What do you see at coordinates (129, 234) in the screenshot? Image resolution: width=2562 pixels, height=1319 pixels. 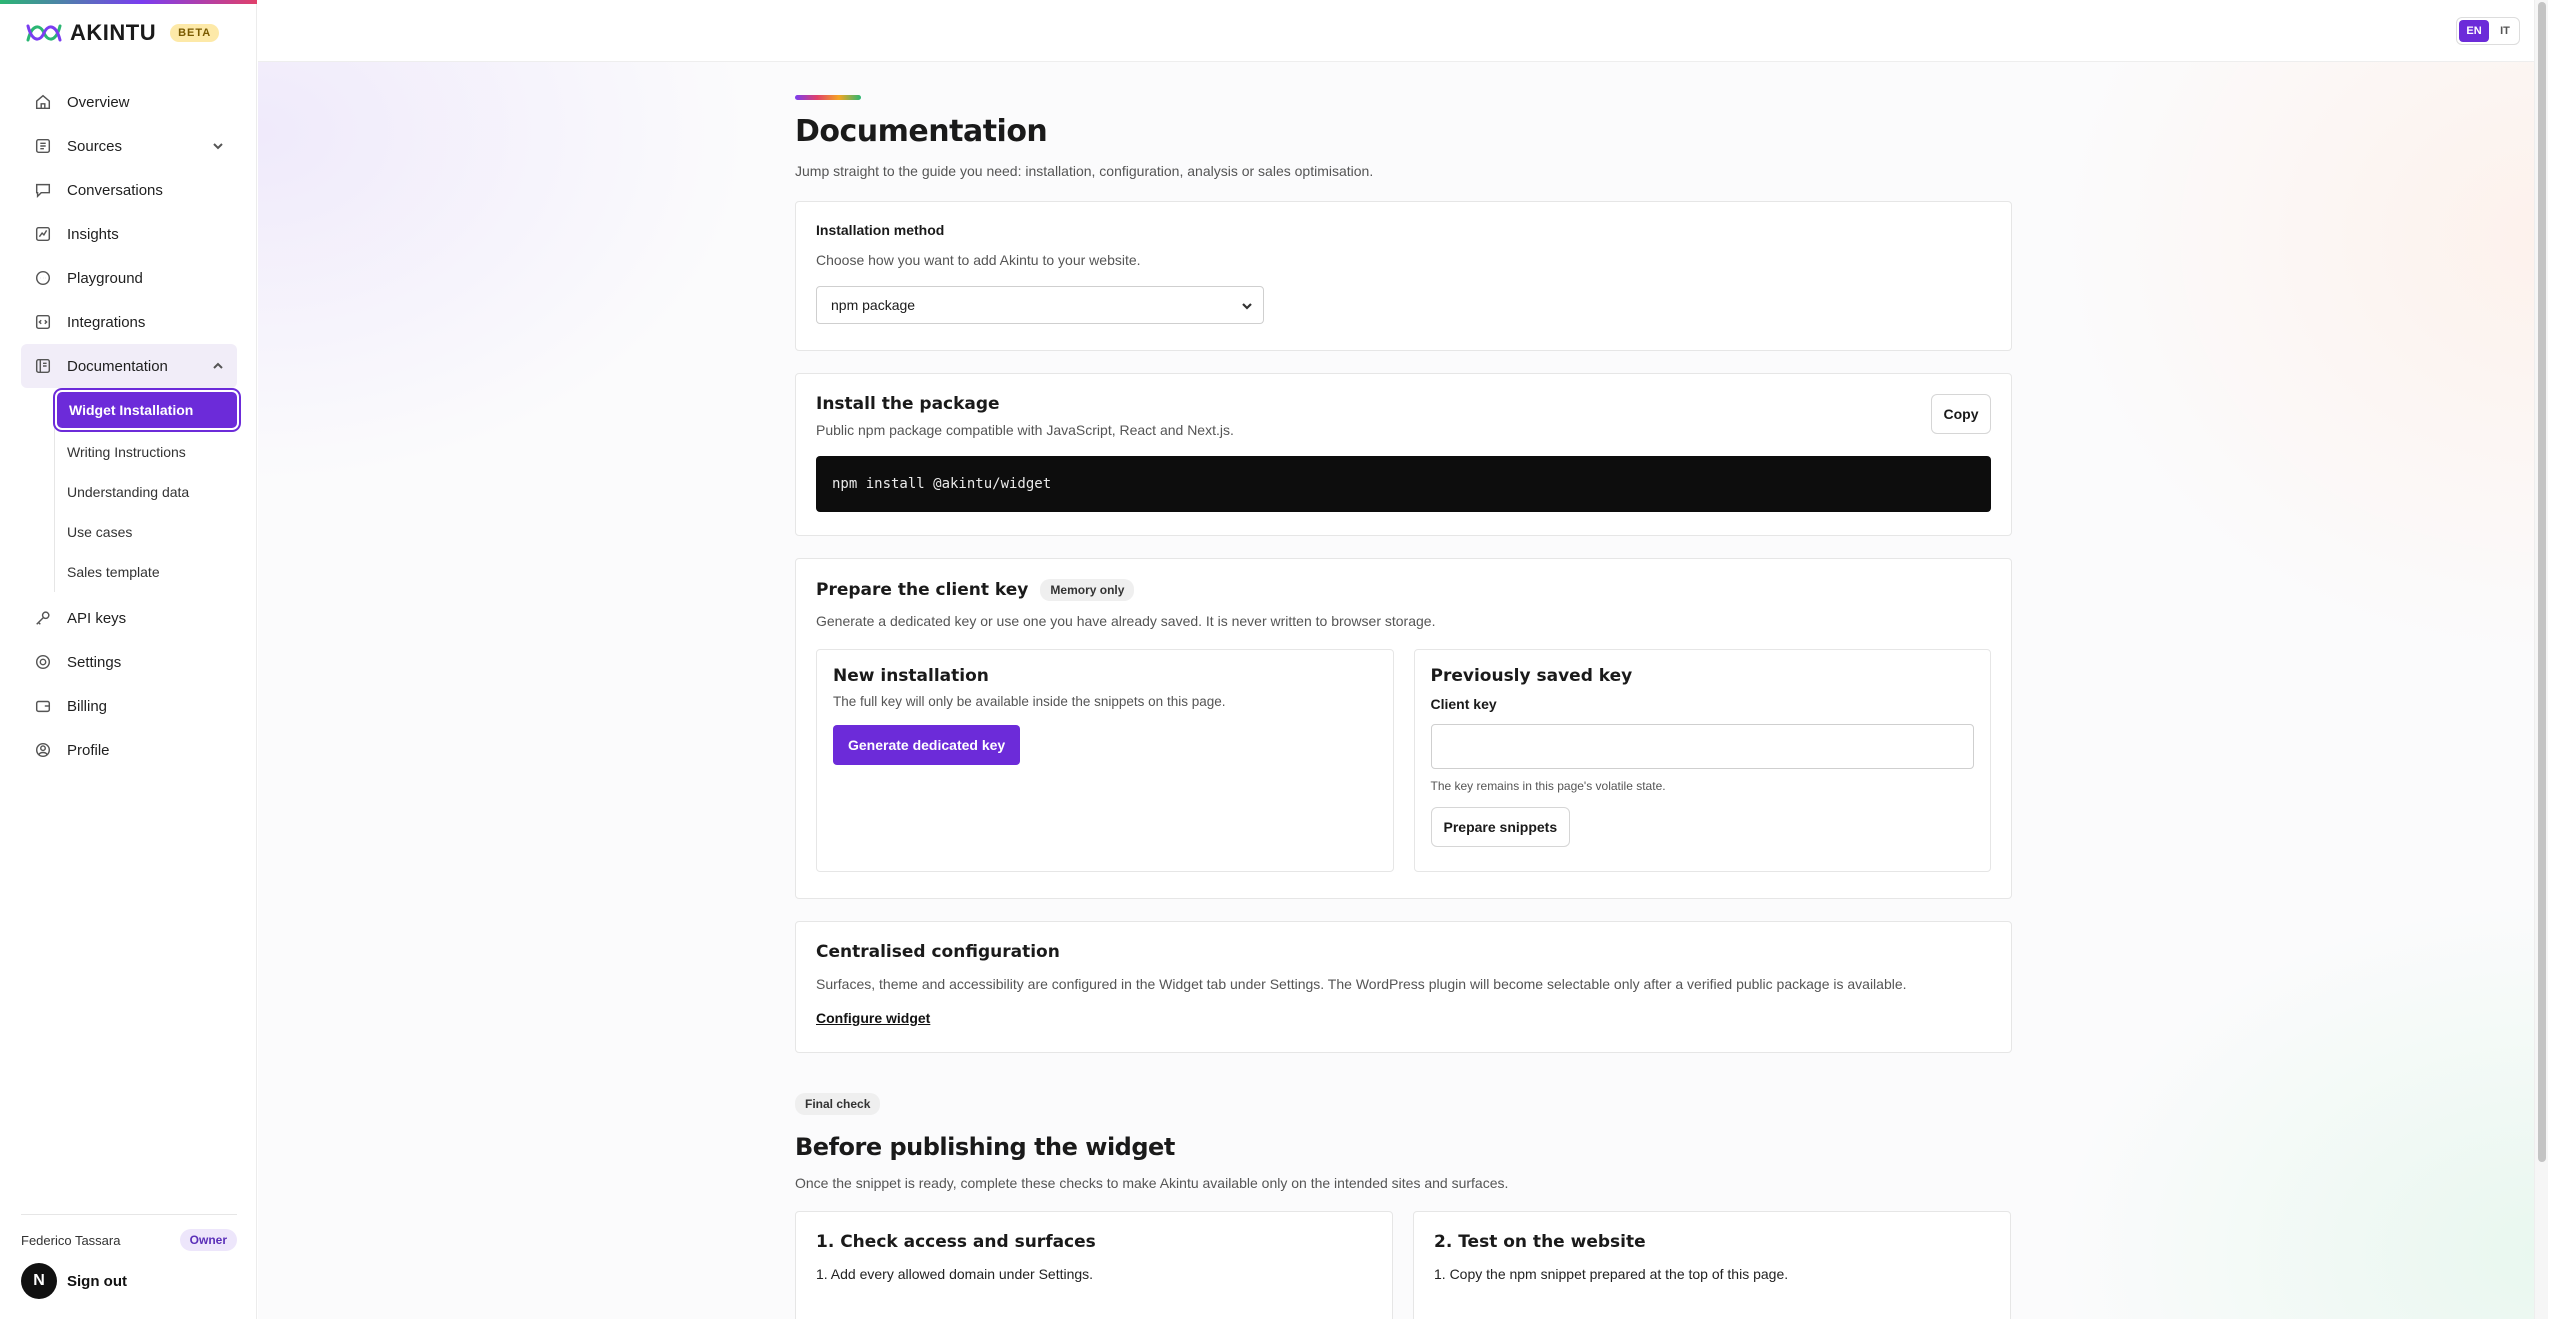 I see `sidebar-item-insights: Insights` at bounding box center [129, 234].